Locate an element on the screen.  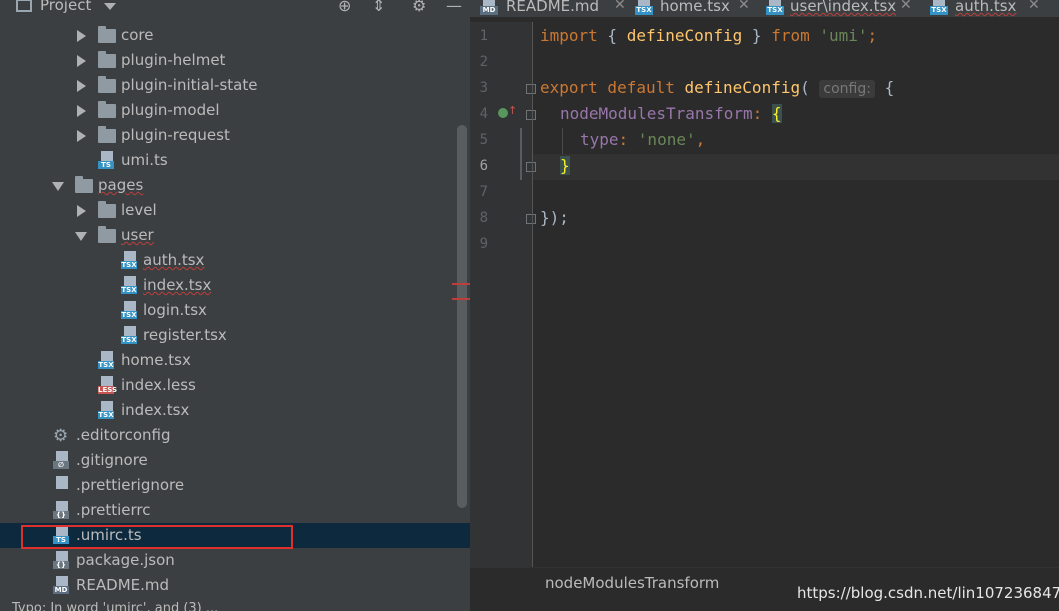
code-line-3: export default defineConfig( config: { is located at coordinates (717, 88).